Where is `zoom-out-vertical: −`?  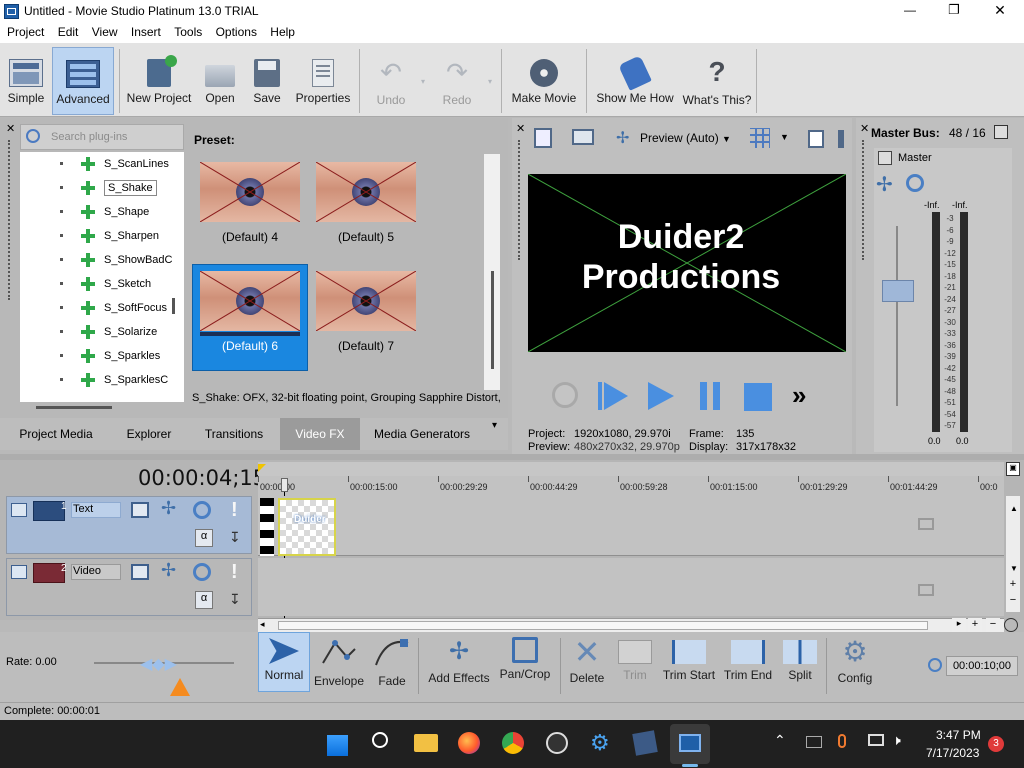 zoom-out-vertical: − is located at coordinates (1013, 601).